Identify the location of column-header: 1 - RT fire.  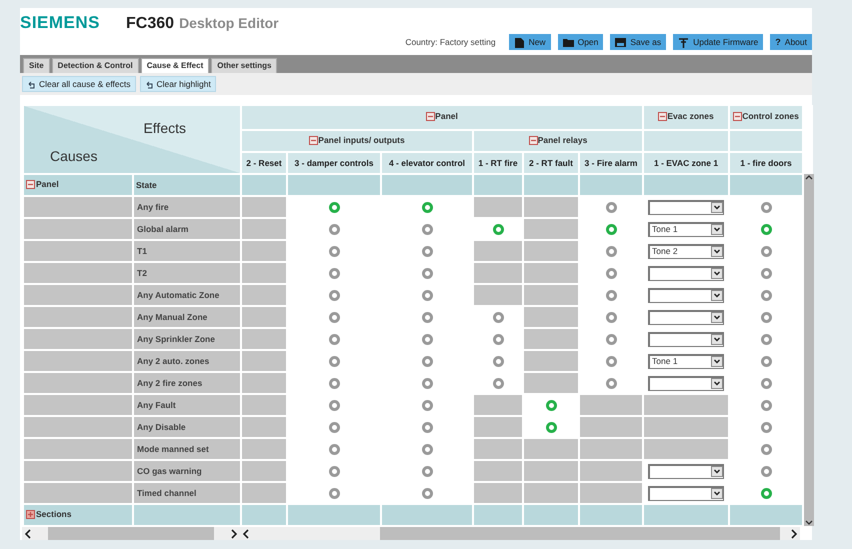
(498, 163).